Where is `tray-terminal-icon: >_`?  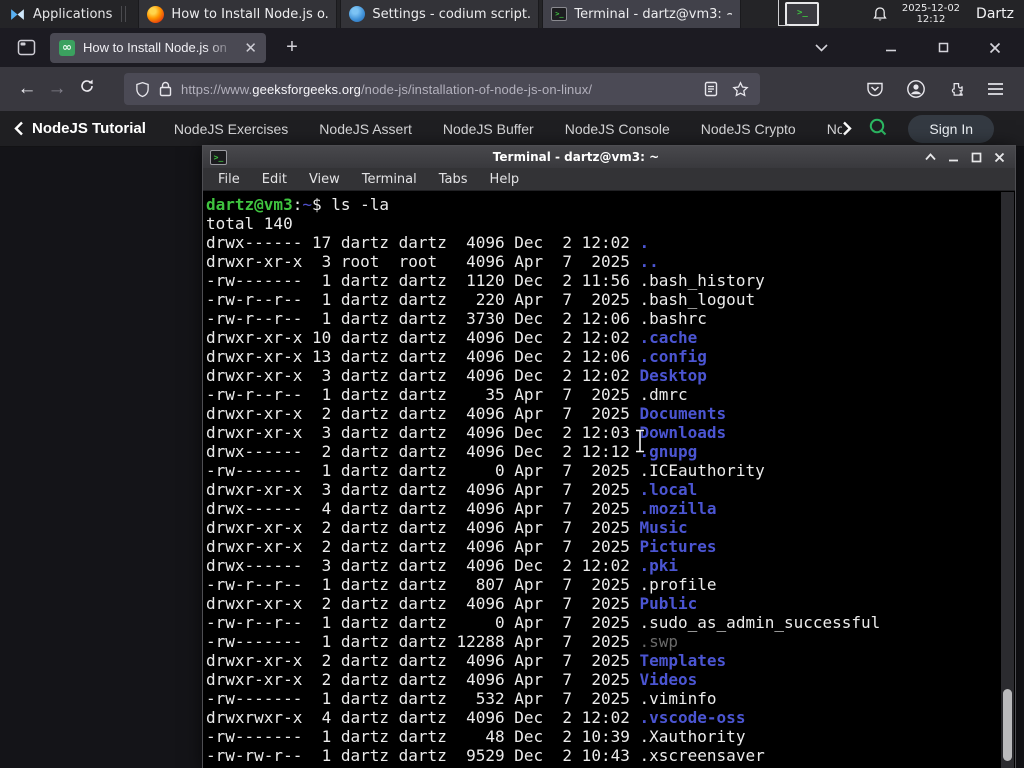
tray-terminal-icon: >_ is located at coordinates (799, 13).